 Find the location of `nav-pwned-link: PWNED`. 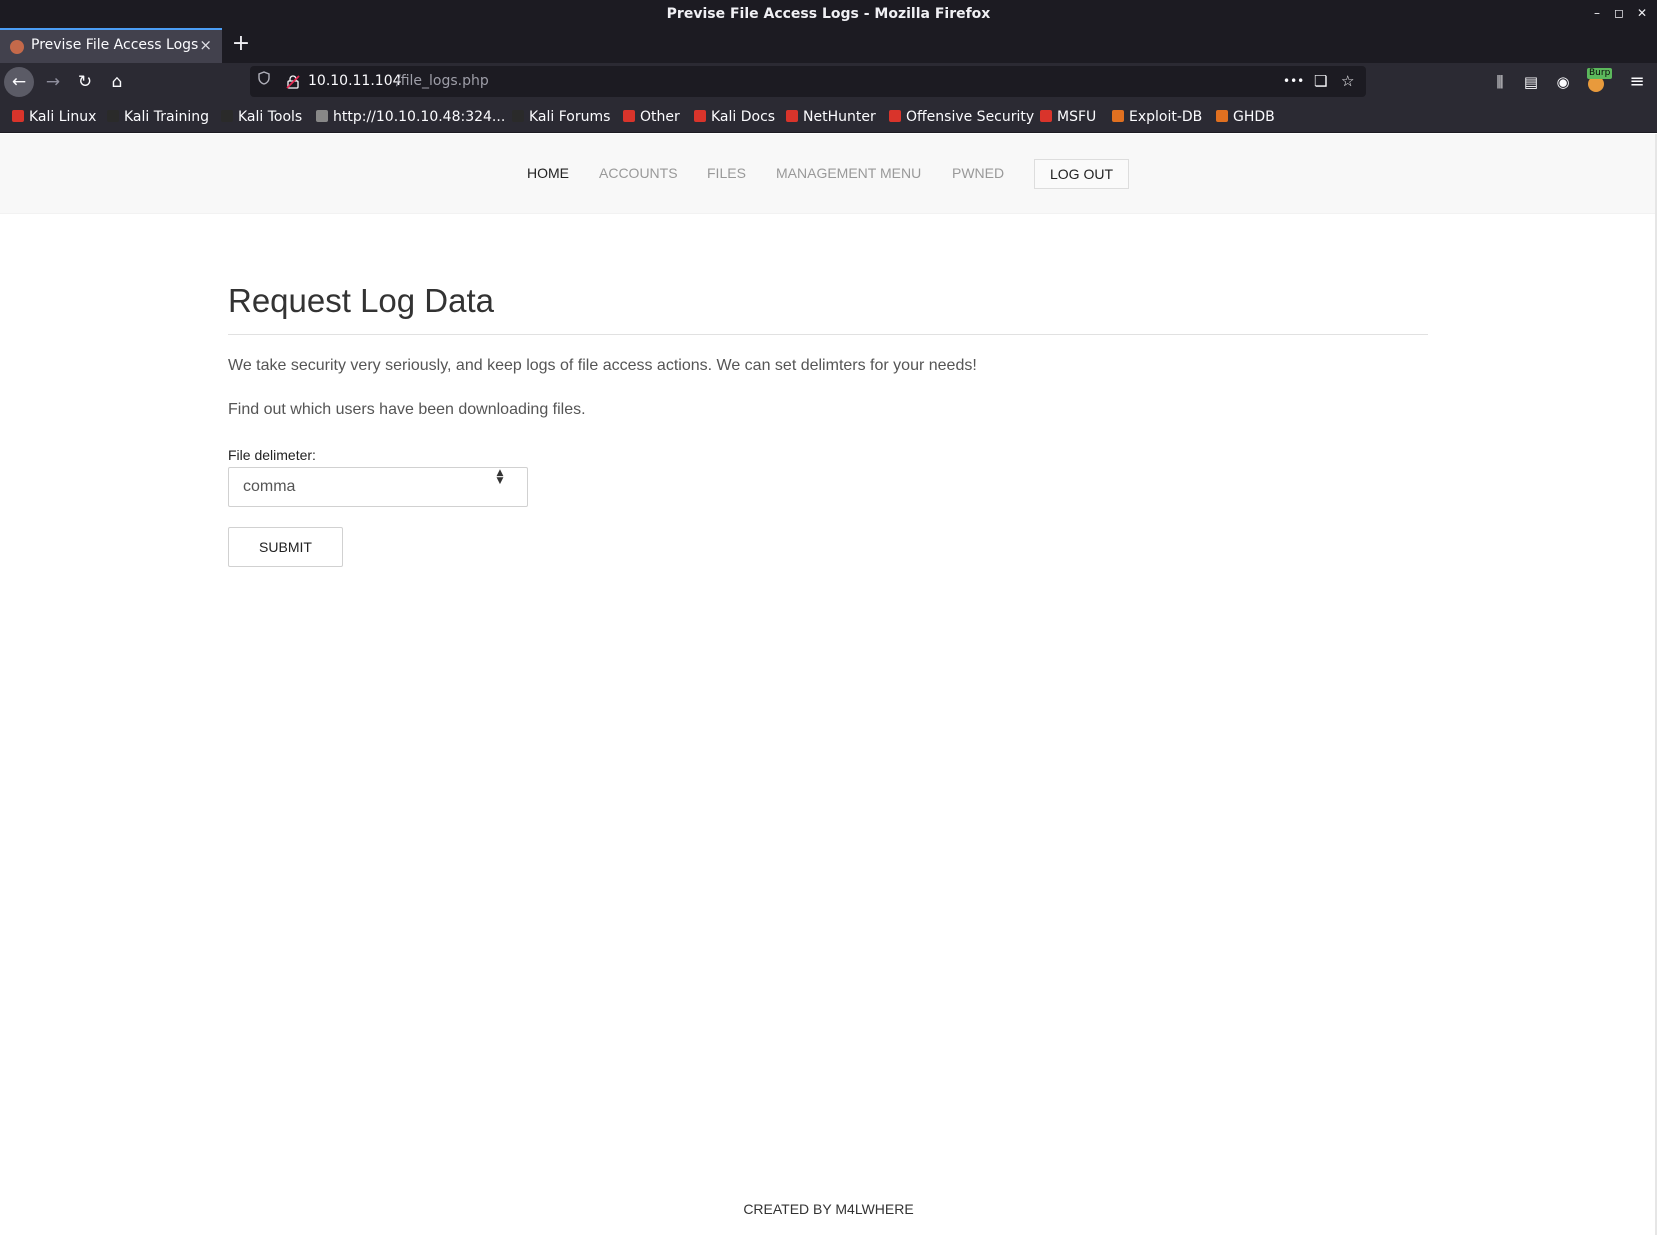

nav-pwned-link: PWNED is located at coordinates (978, 173).